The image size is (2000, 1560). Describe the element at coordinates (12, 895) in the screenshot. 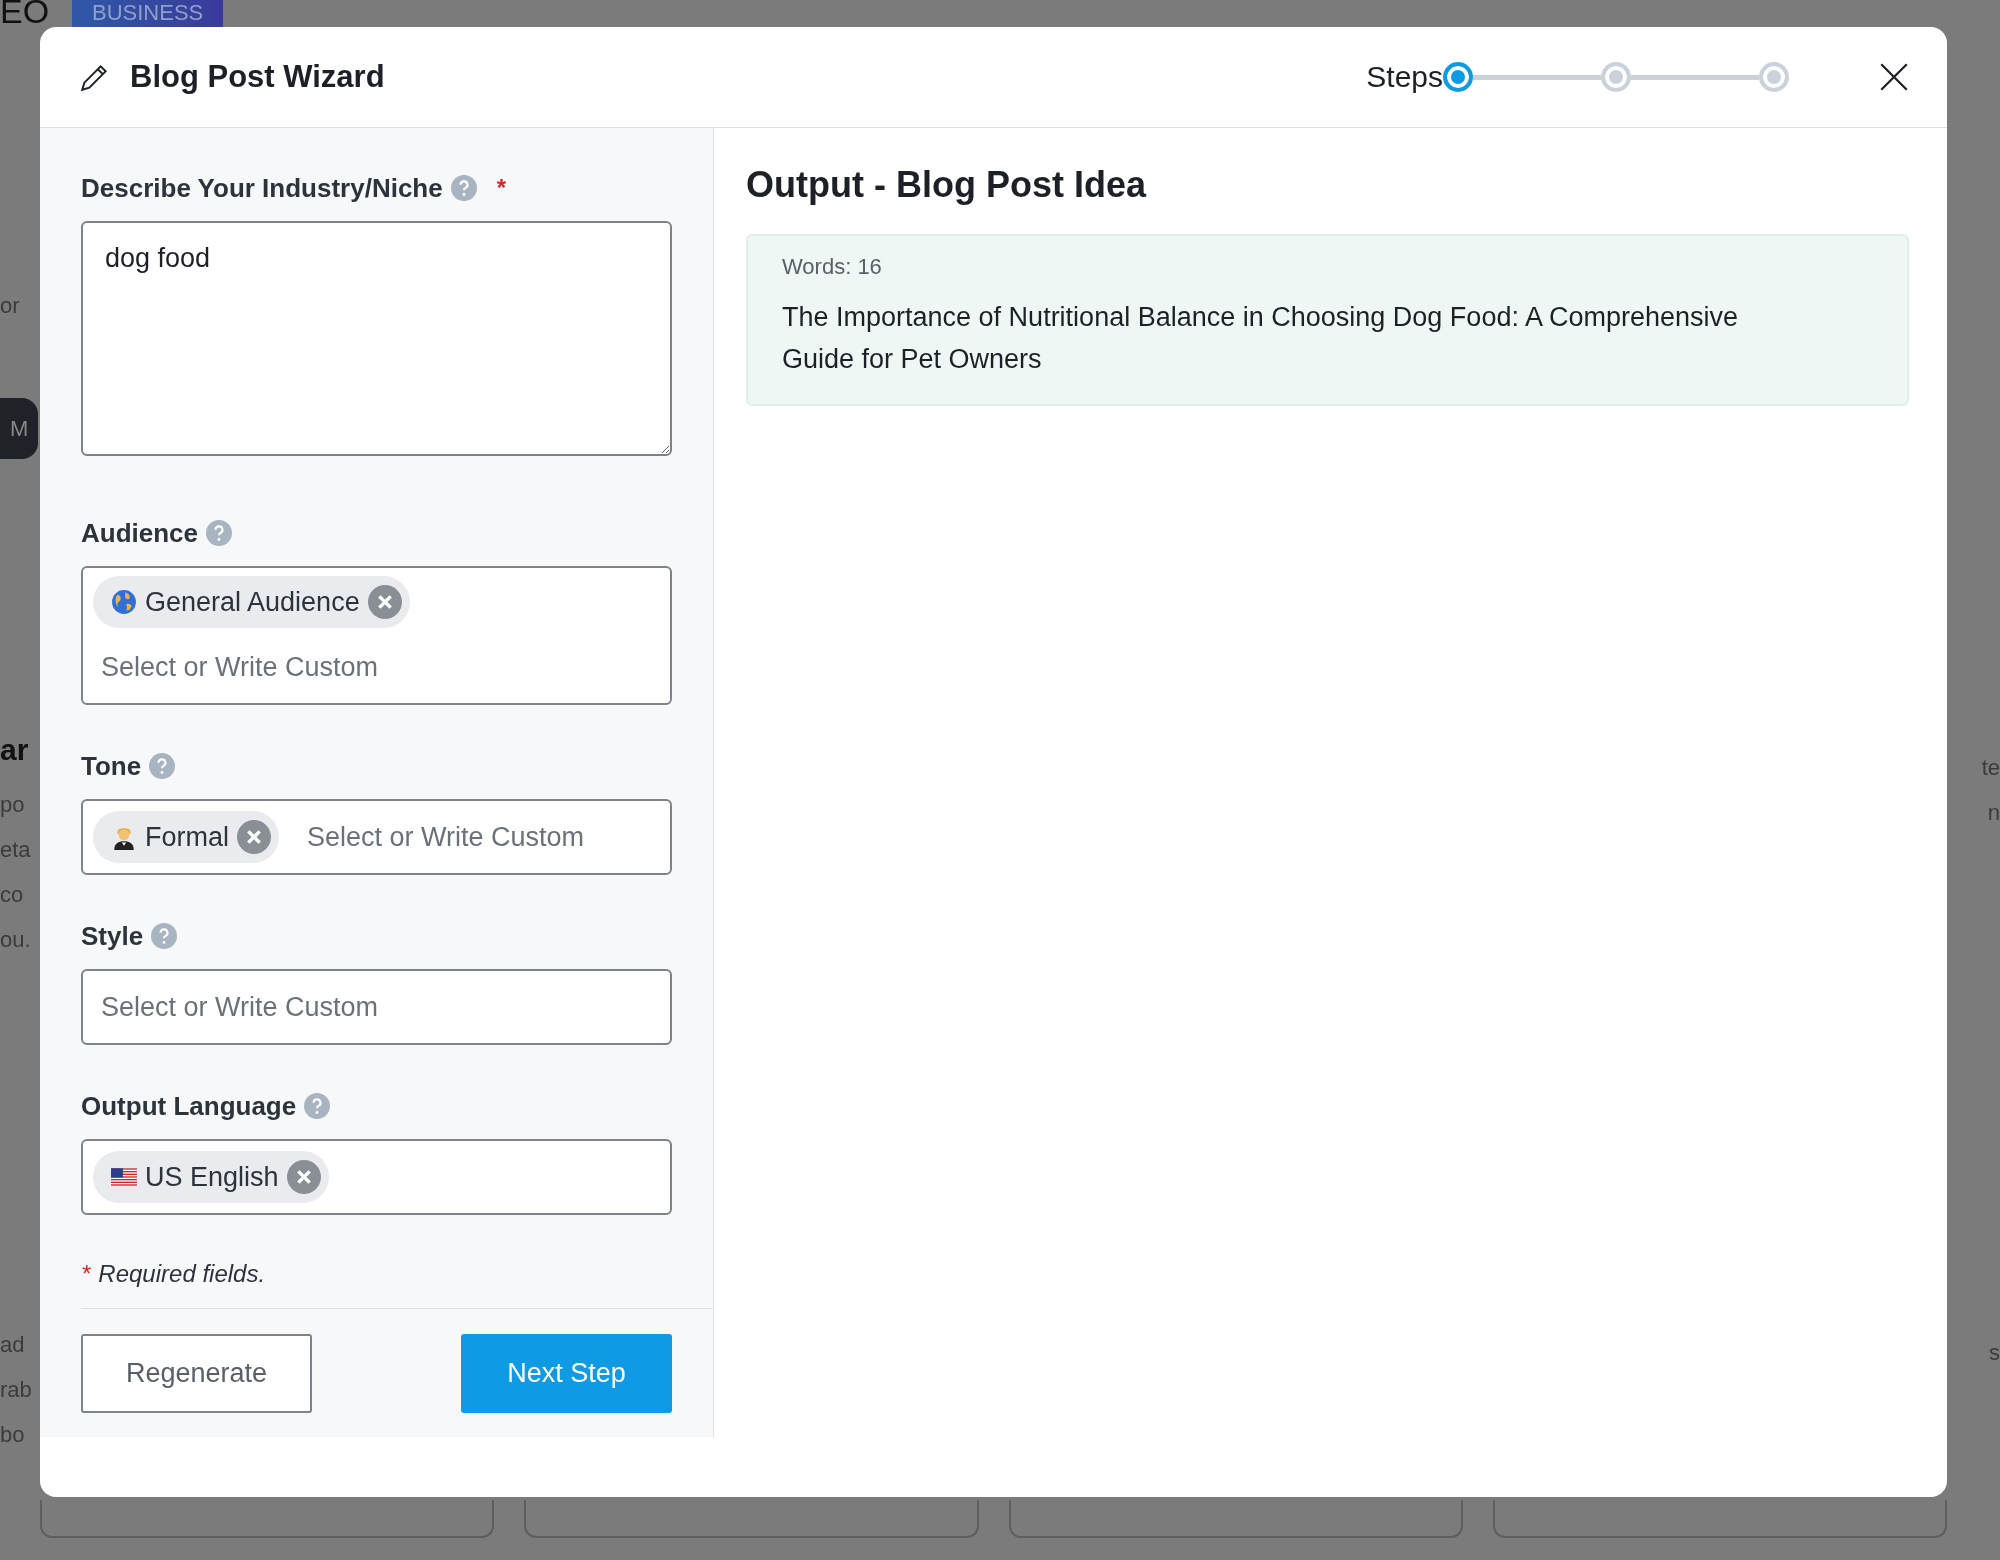

I see `body-text: co` at that location.